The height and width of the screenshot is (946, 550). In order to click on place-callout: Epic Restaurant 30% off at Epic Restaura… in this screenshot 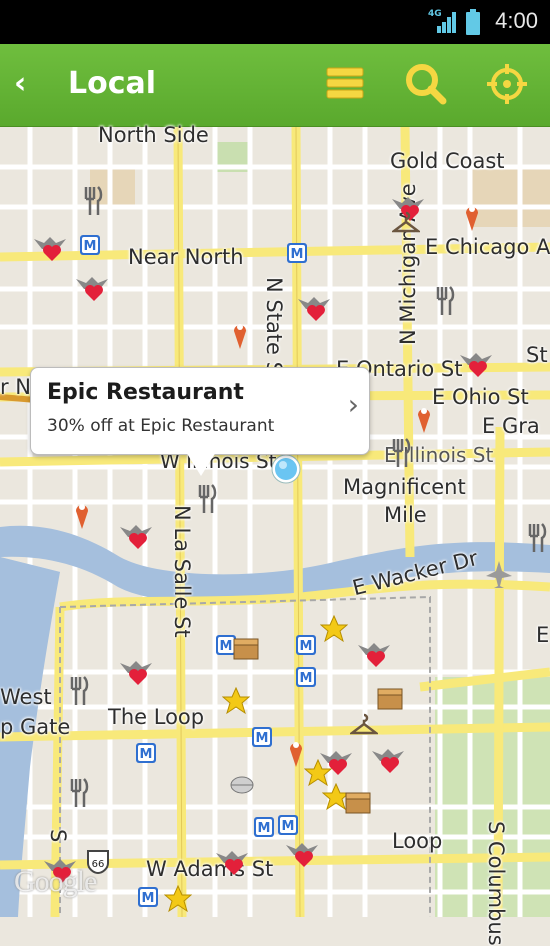, I will do `click(200, 421)`.